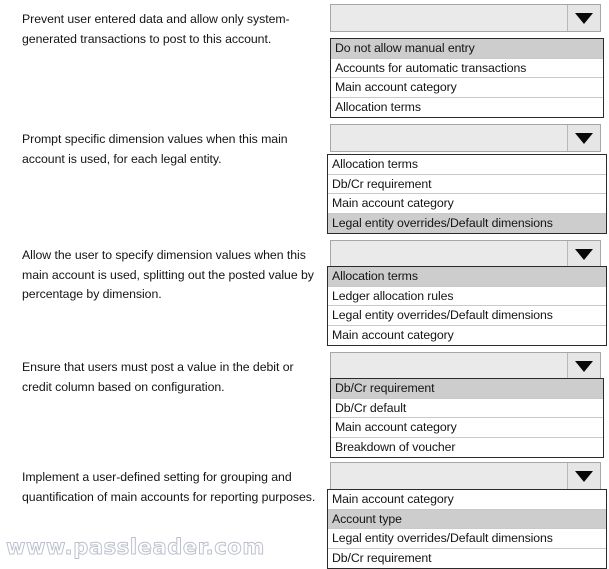 The width and height of the screenshot is (609, 569). What do you see at coordinates (467, 49) in the screenshot?
I see `dropdown-option: Do not allow manual entry` at bounding box center [467, 49].